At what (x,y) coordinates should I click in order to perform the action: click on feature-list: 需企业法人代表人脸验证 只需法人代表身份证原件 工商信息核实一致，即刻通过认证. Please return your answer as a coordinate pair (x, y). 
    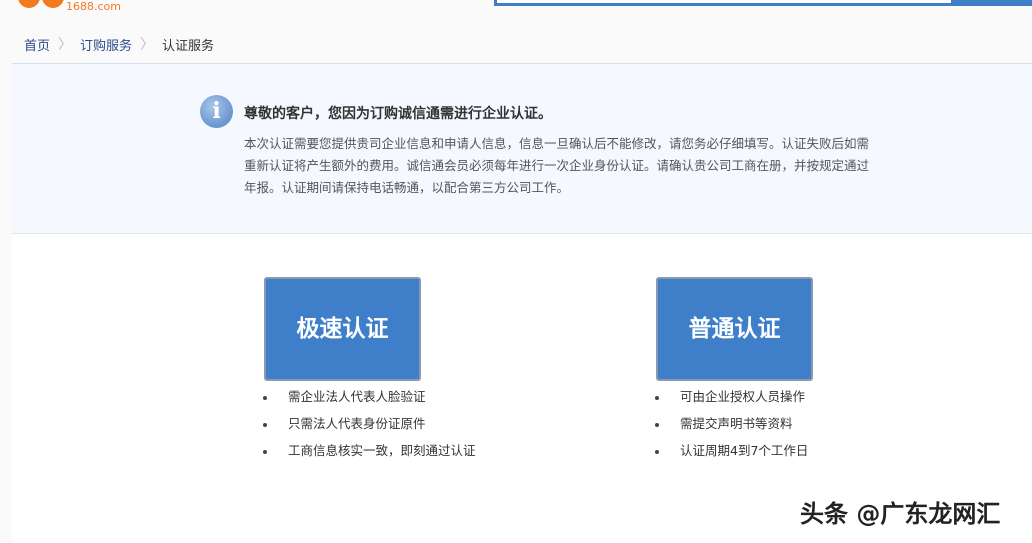
    Looking at the image, I should click on (369, 423).